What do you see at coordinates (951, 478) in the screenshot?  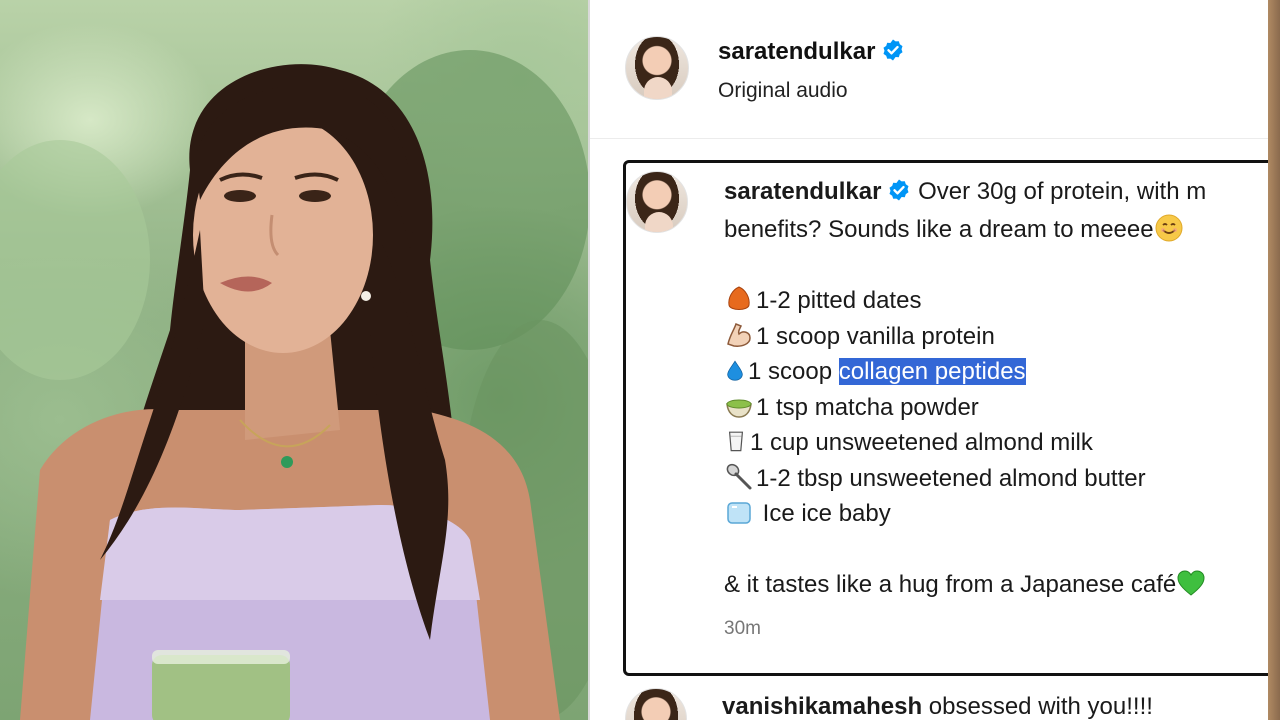 I see `ingredient-text: 1-2 tbsp unsweetened almond butter` at bounding box center [951, 478].